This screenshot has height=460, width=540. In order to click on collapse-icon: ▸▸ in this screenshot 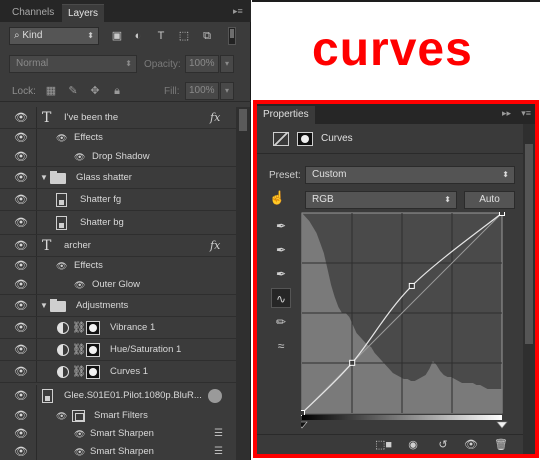, I will do `click(506, 113)`.